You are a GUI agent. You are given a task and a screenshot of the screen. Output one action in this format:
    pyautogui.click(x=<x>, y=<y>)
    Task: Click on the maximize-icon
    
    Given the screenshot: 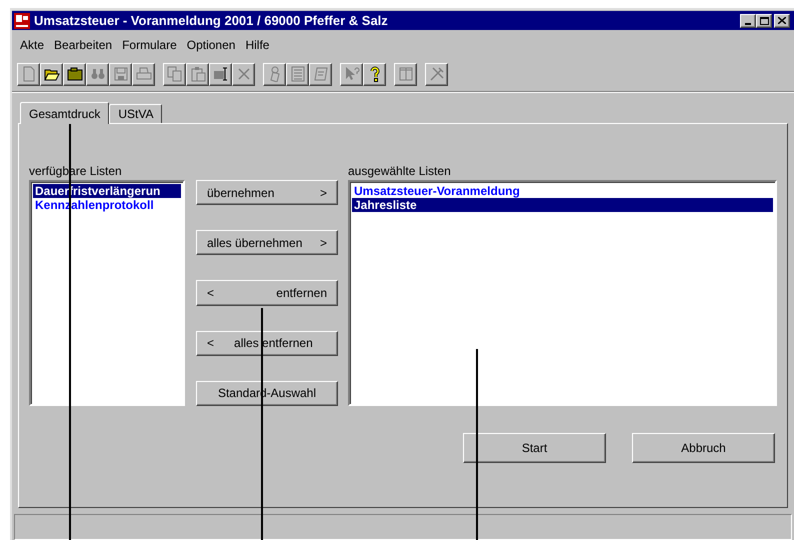 What is the action you would take?
    pyautogui.click(x=764, y=20)
    